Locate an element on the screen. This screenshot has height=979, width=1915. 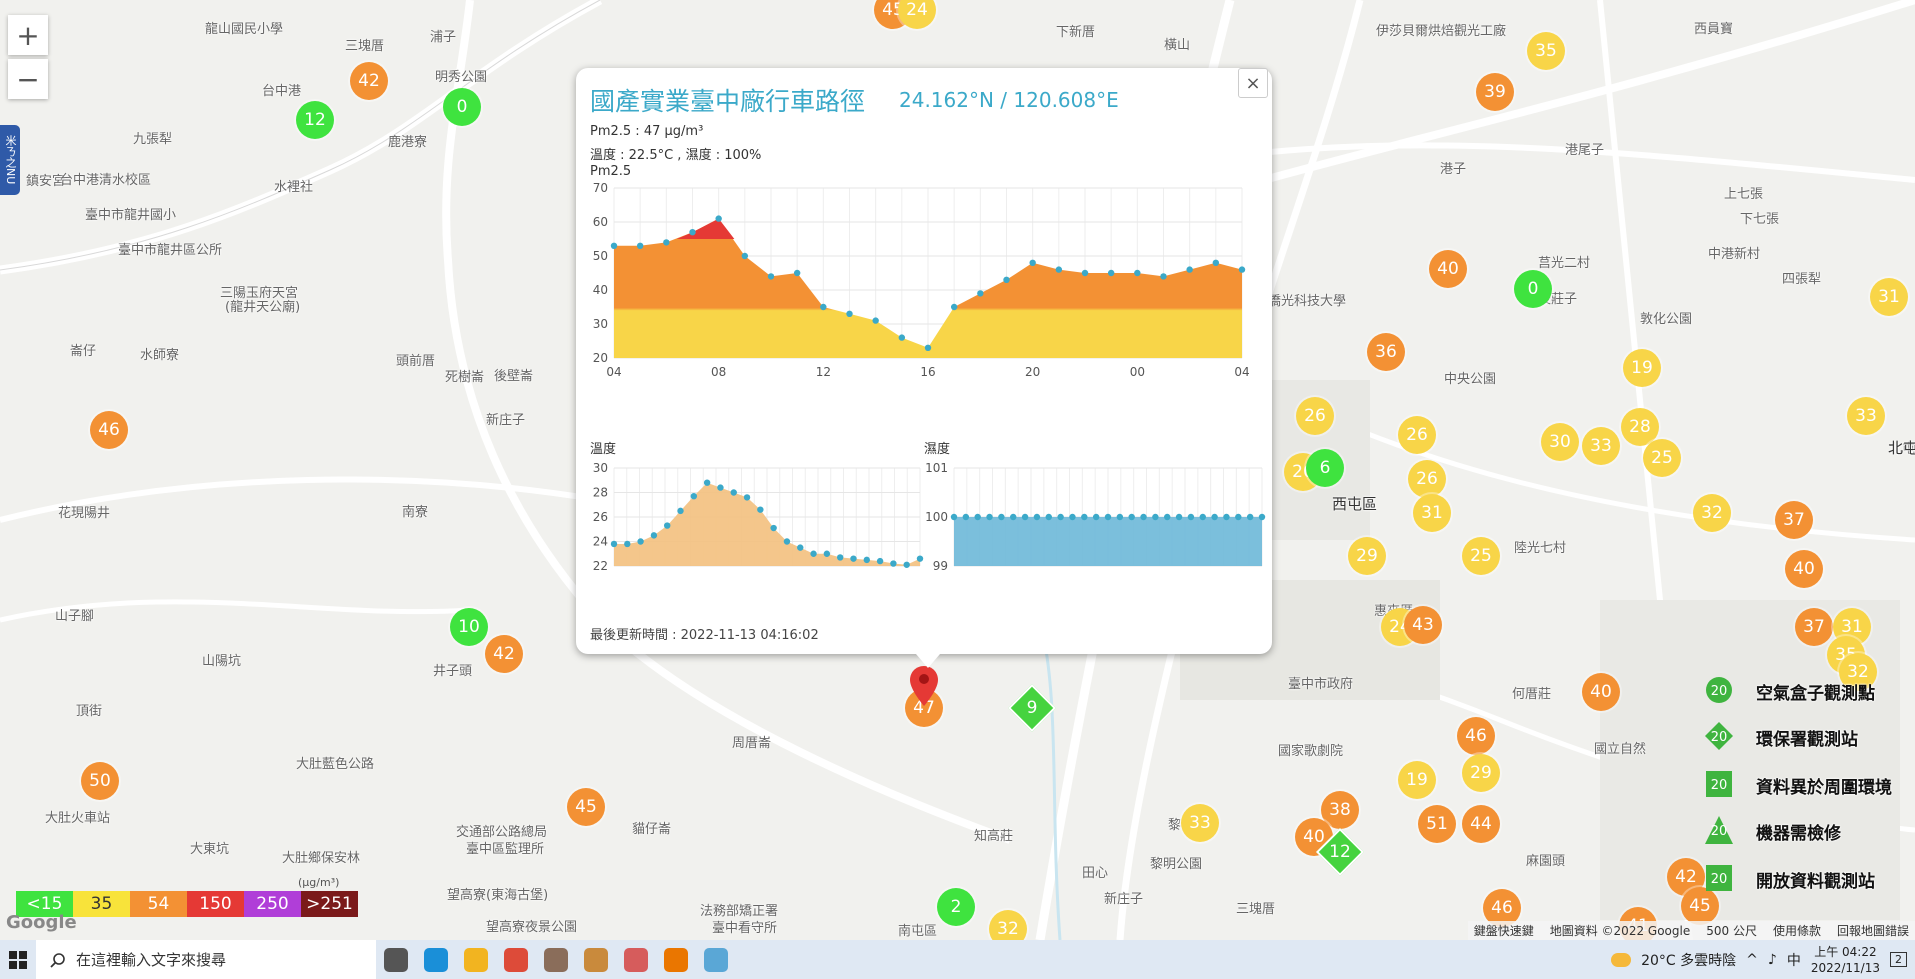
report-error-link: 回報地圖錯誤 is located at coordinates (1873, 930).